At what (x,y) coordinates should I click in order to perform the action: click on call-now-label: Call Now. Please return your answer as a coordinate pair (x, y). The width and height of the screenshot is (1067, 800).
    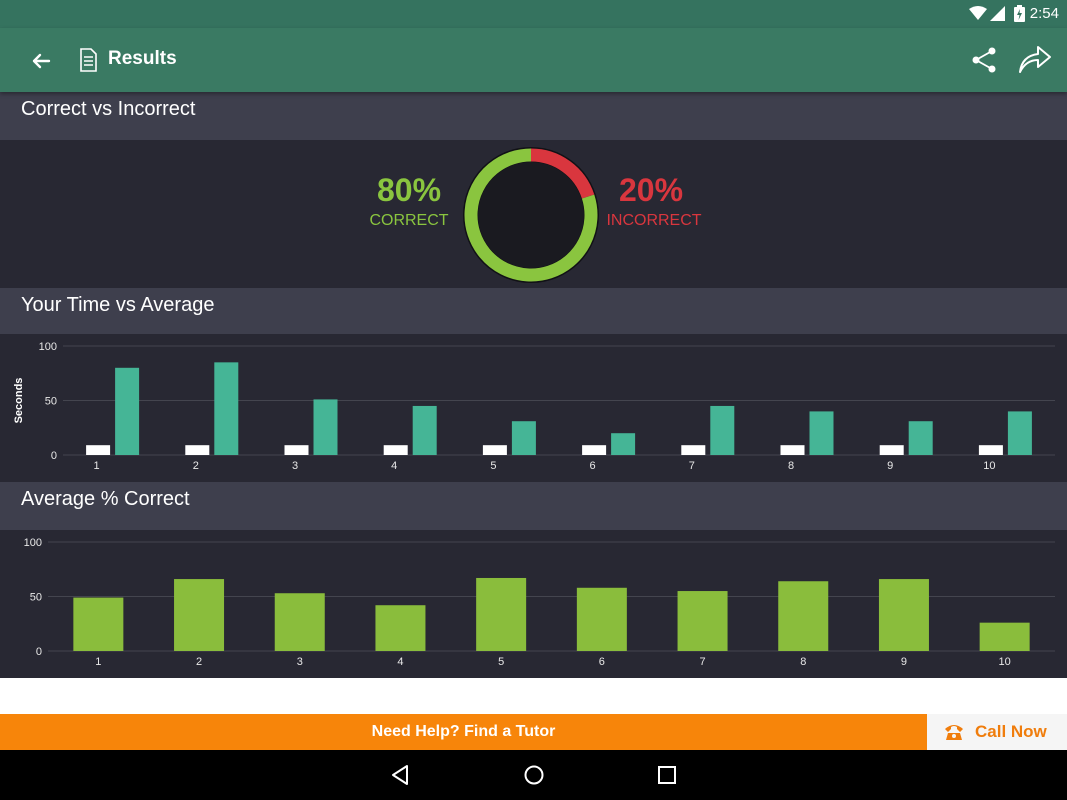
    Looking at the image, I should click on (1011, 731).